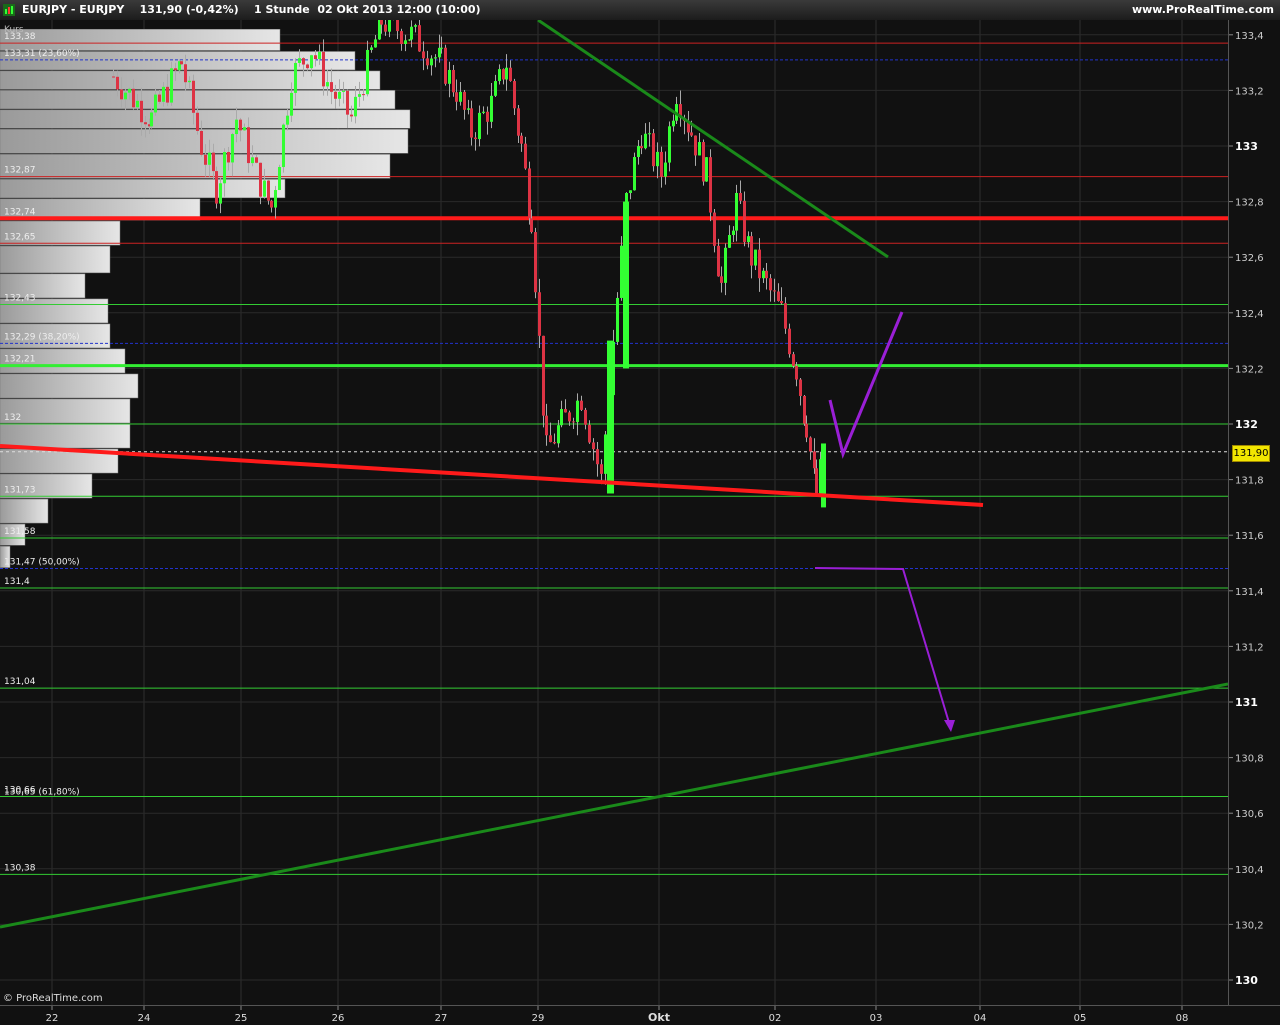  What do you see at coordinates (9, 10) in the screenshot?
I see `chart-app-icon` at bounding box center [9, 10].